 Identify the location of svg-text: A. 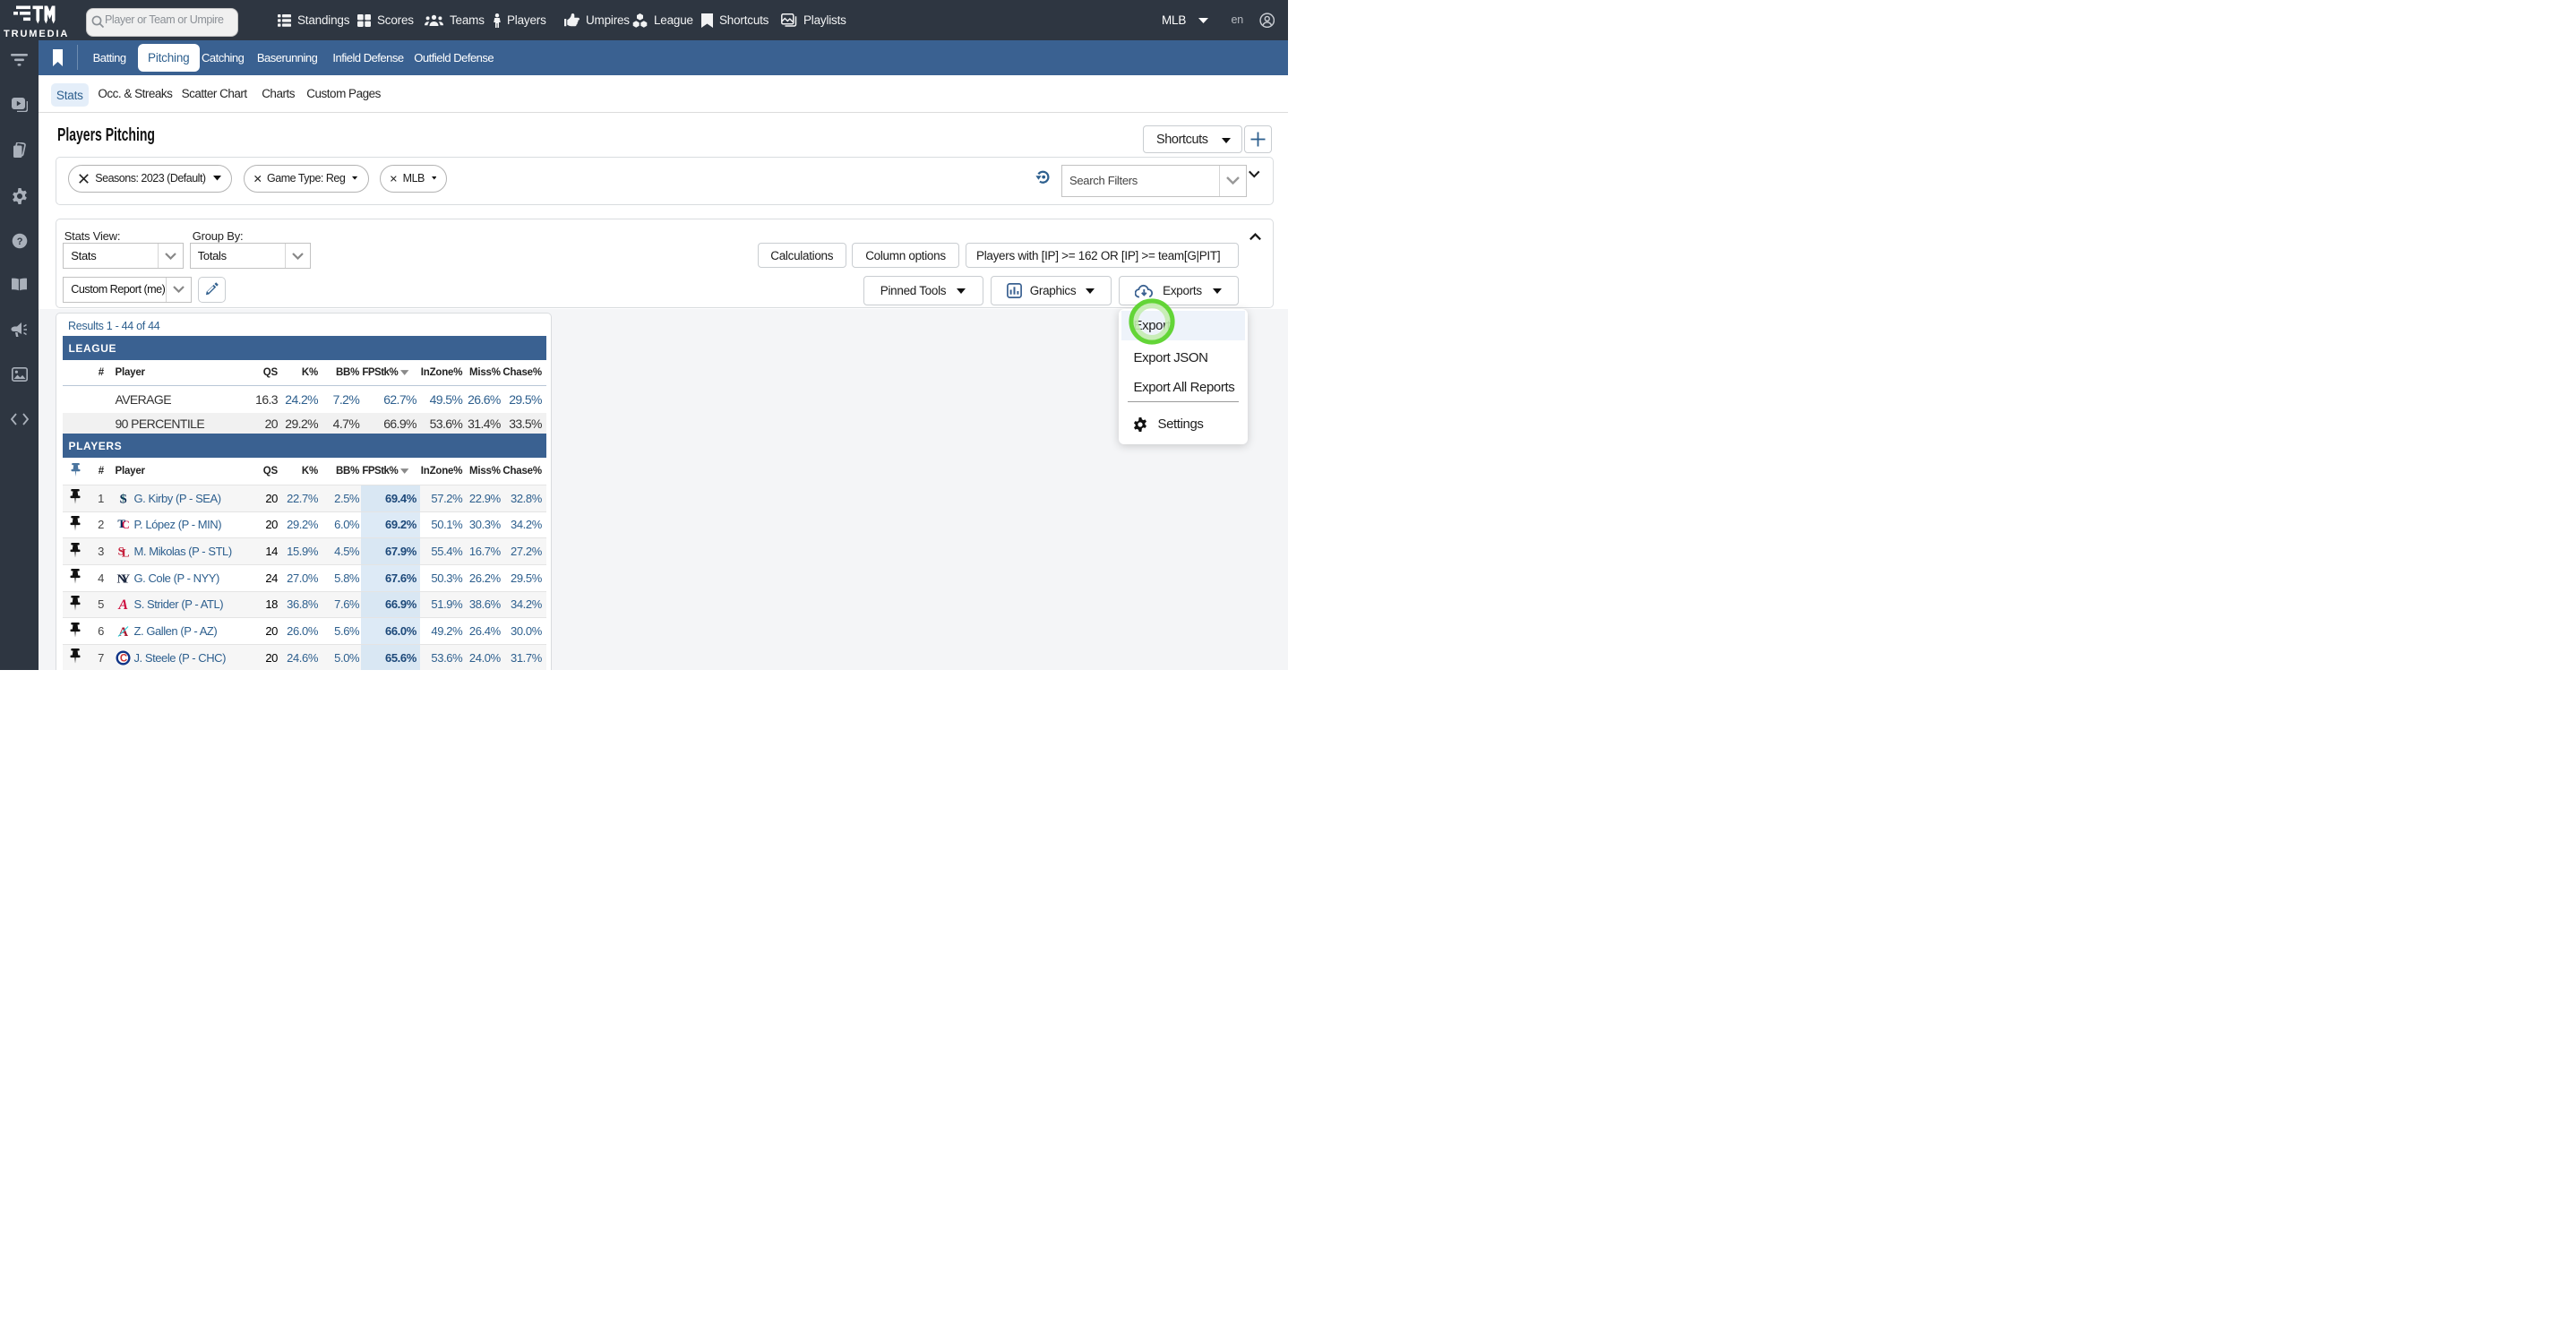
(122, 604).